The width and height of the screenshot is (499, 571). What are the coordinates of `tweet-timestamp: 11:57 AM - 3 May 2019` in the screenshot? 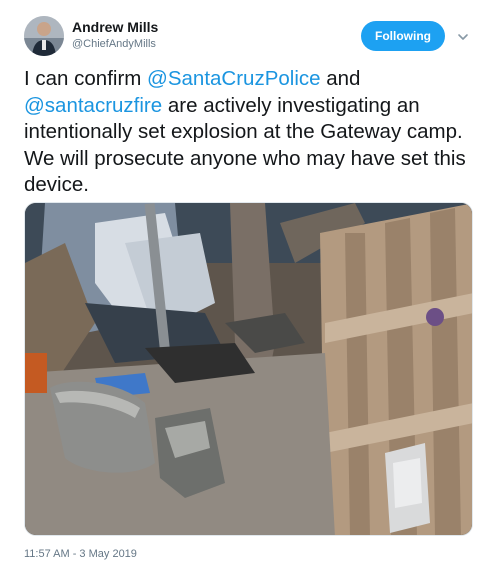 It's located at (80, 554).